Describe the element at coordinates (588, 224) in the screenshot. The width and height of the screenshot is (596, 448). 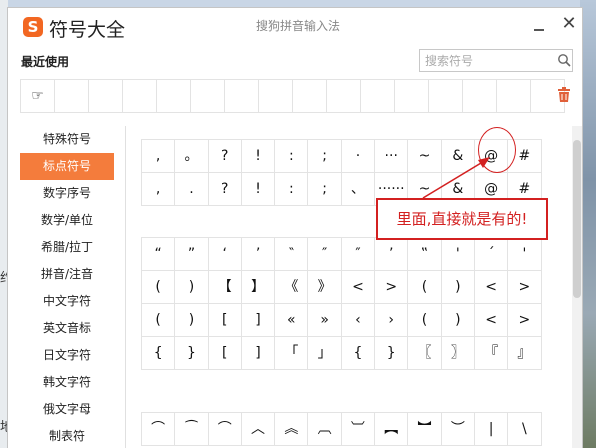
I see `desktop-background-right` at that location.